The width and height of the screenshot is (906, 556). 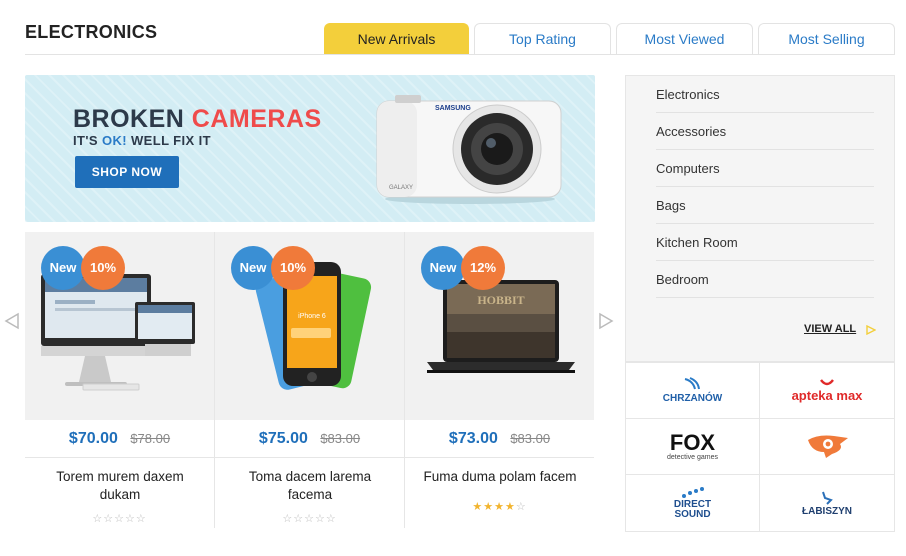 What do you see at coordinates (542, 38) in the screenshot?
I see `tab-top-rating: Top Rating` at bounding box center [542, 38].